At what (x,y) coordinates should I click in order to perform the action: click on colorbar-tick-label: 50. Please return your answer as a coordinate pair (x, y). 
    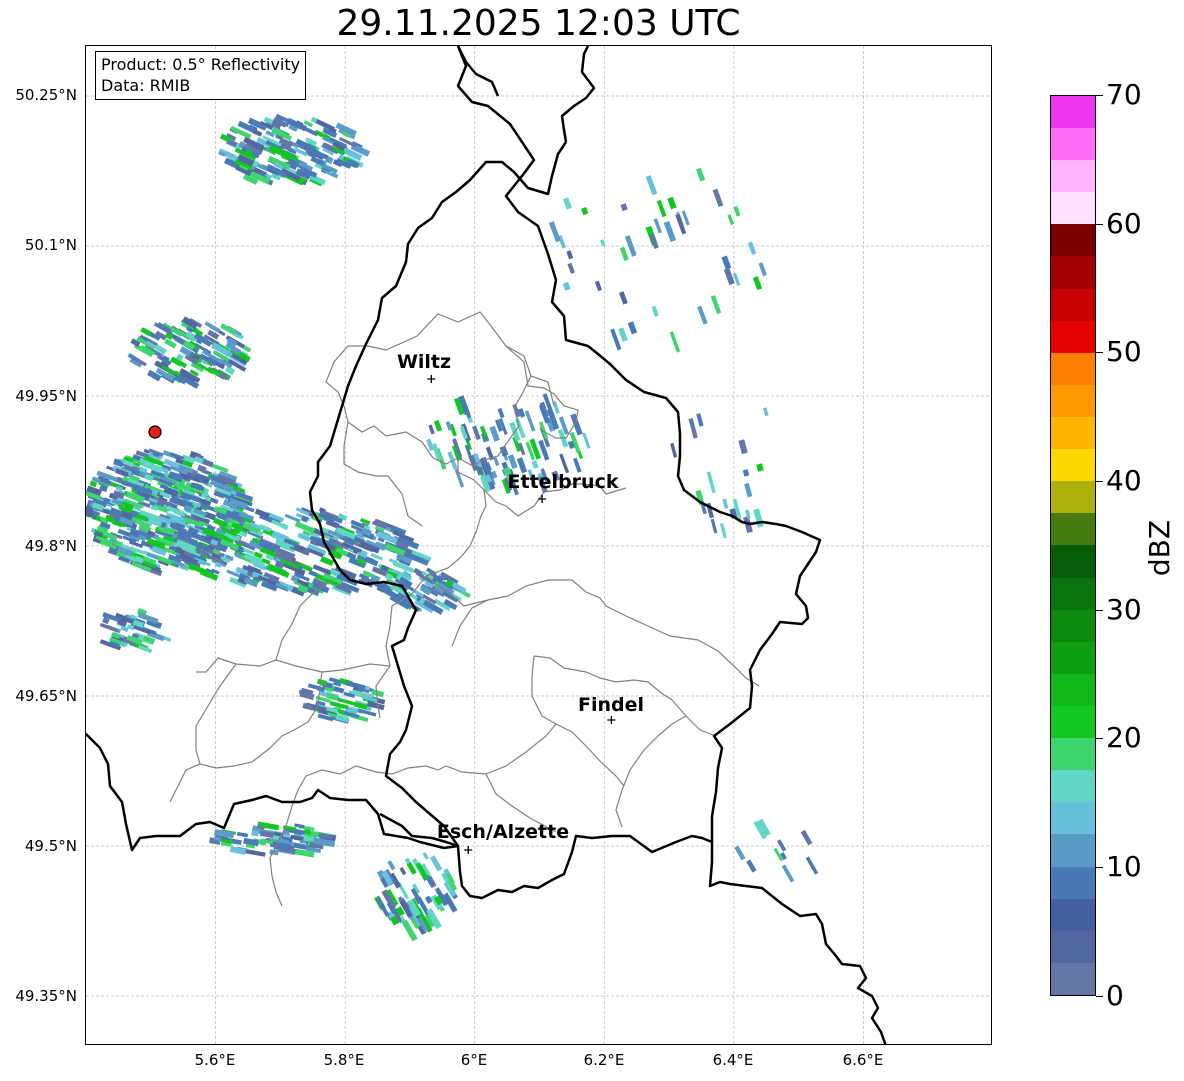
    Looking at the image, I should click on (1124, 351).